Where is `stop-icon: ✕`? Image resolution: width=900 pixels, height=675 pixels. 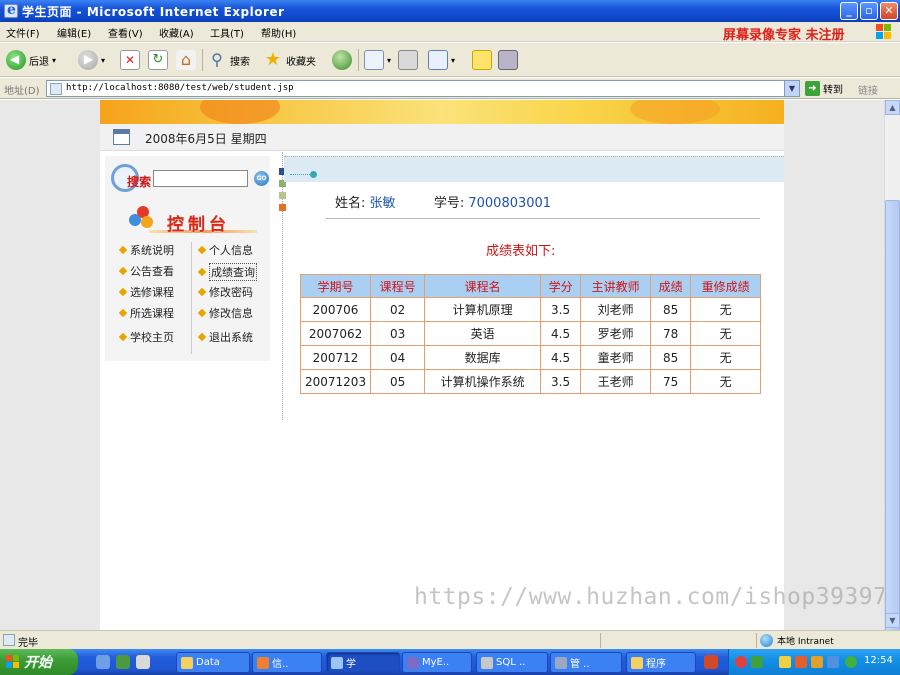
stop-icon: ✕ is located at coordinates (130, 60).